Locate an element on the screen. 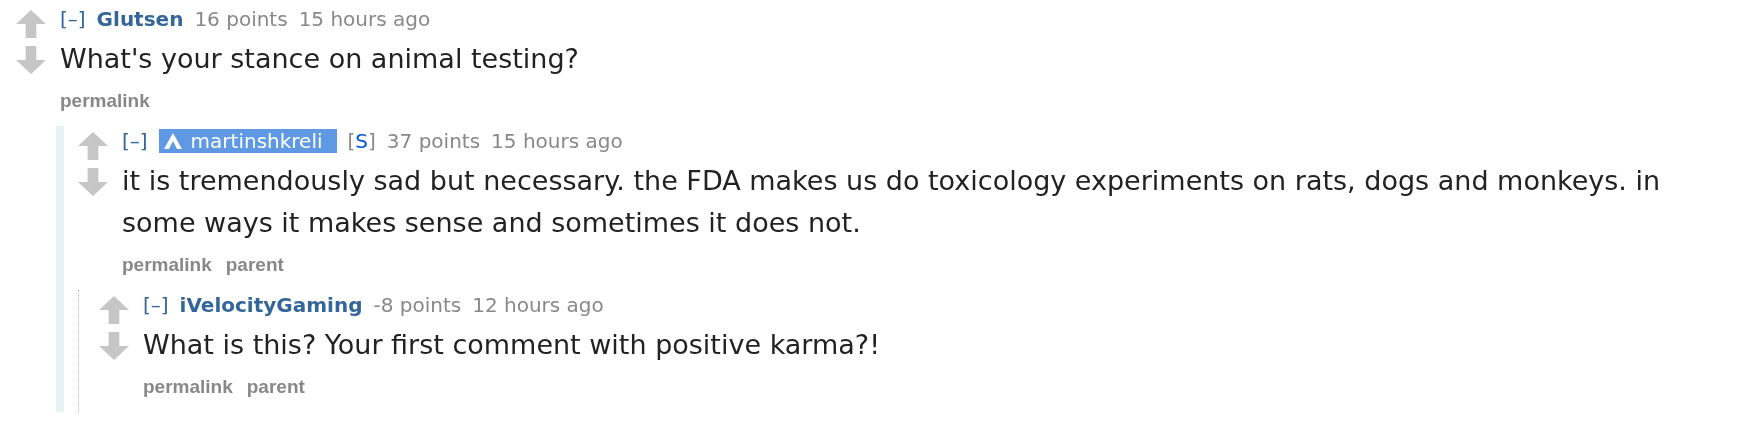 Image resolution: width=1762 pixels, height=444 pixels. comment-text: it is tremendously sad but necessary. the FDA makes us do toxicology experiments on rats, dogs and monkeys. in some ways it makes sense and sometimes it does not. is located at coordinates (892, 202).